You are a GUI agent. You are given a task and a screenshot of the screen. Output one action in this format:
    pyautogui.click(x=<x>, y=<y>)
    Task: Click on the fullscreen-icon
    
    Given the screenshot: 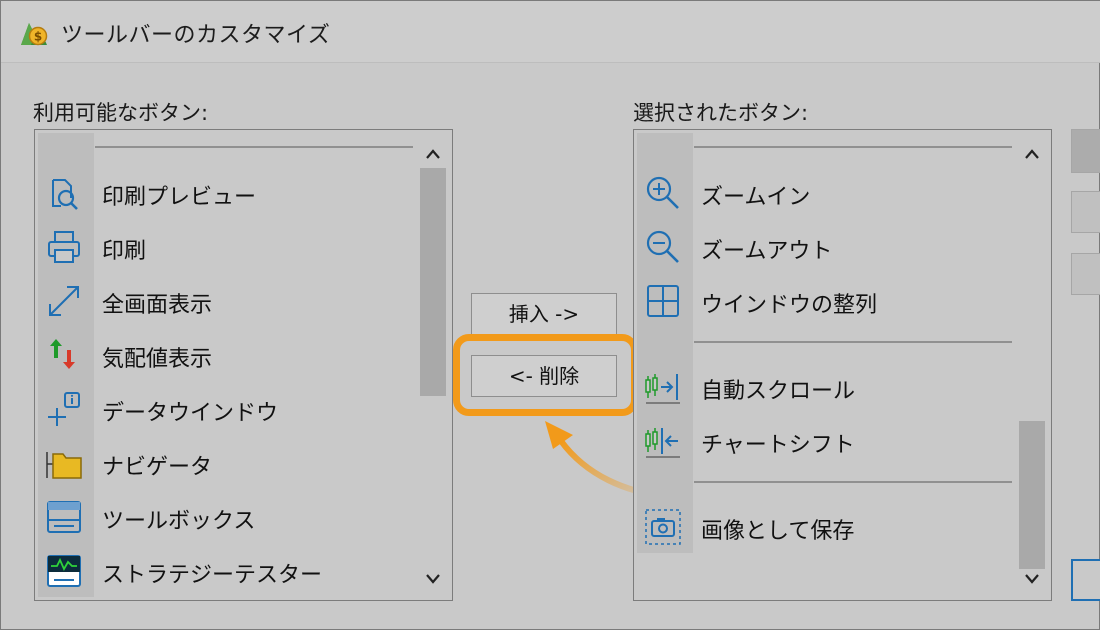 What is the action you would take?
    pyautogui.click(x=64, y=301)
    